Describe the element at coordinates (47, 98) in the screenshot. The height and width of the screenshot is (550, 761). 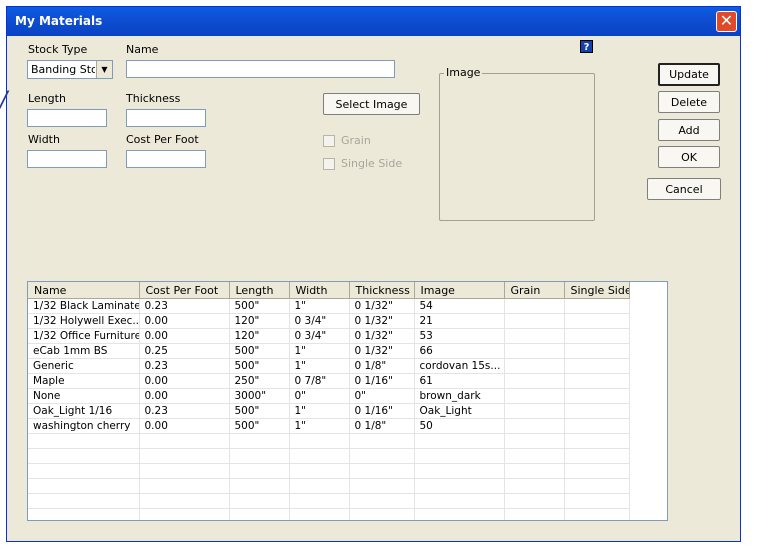
I see `length-label: Length` at that location.